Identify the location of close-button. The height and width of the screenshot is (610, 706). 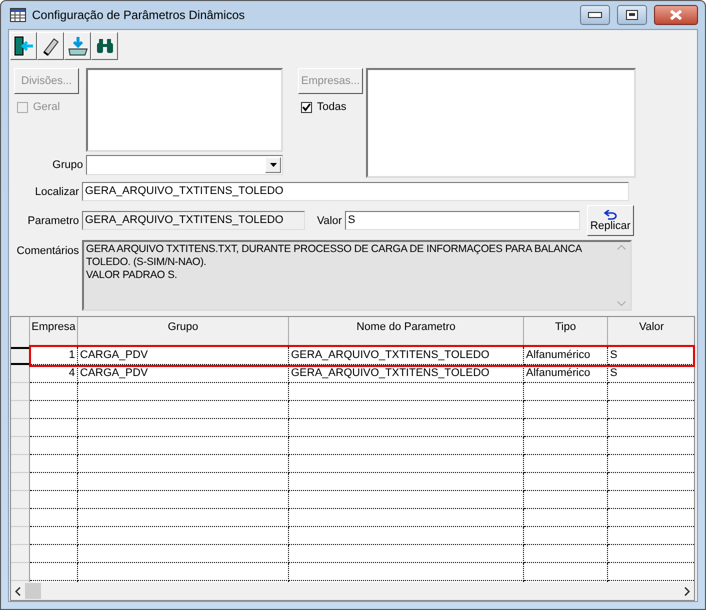
(676, 15).